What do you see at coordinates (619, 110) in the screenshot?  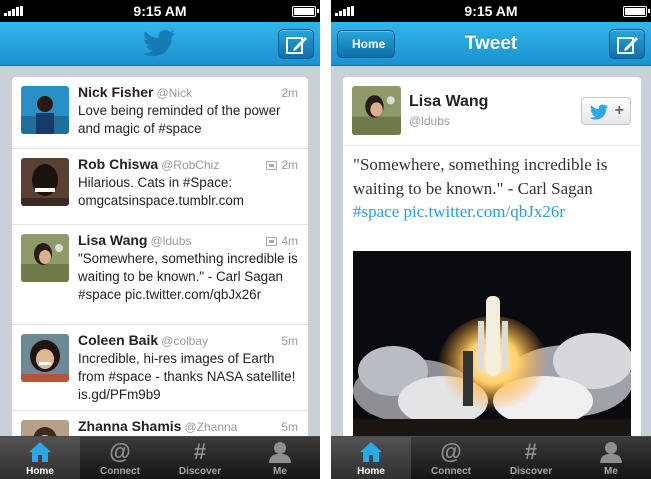 I see `plus-icon: +` at bounding box center [619, 110].